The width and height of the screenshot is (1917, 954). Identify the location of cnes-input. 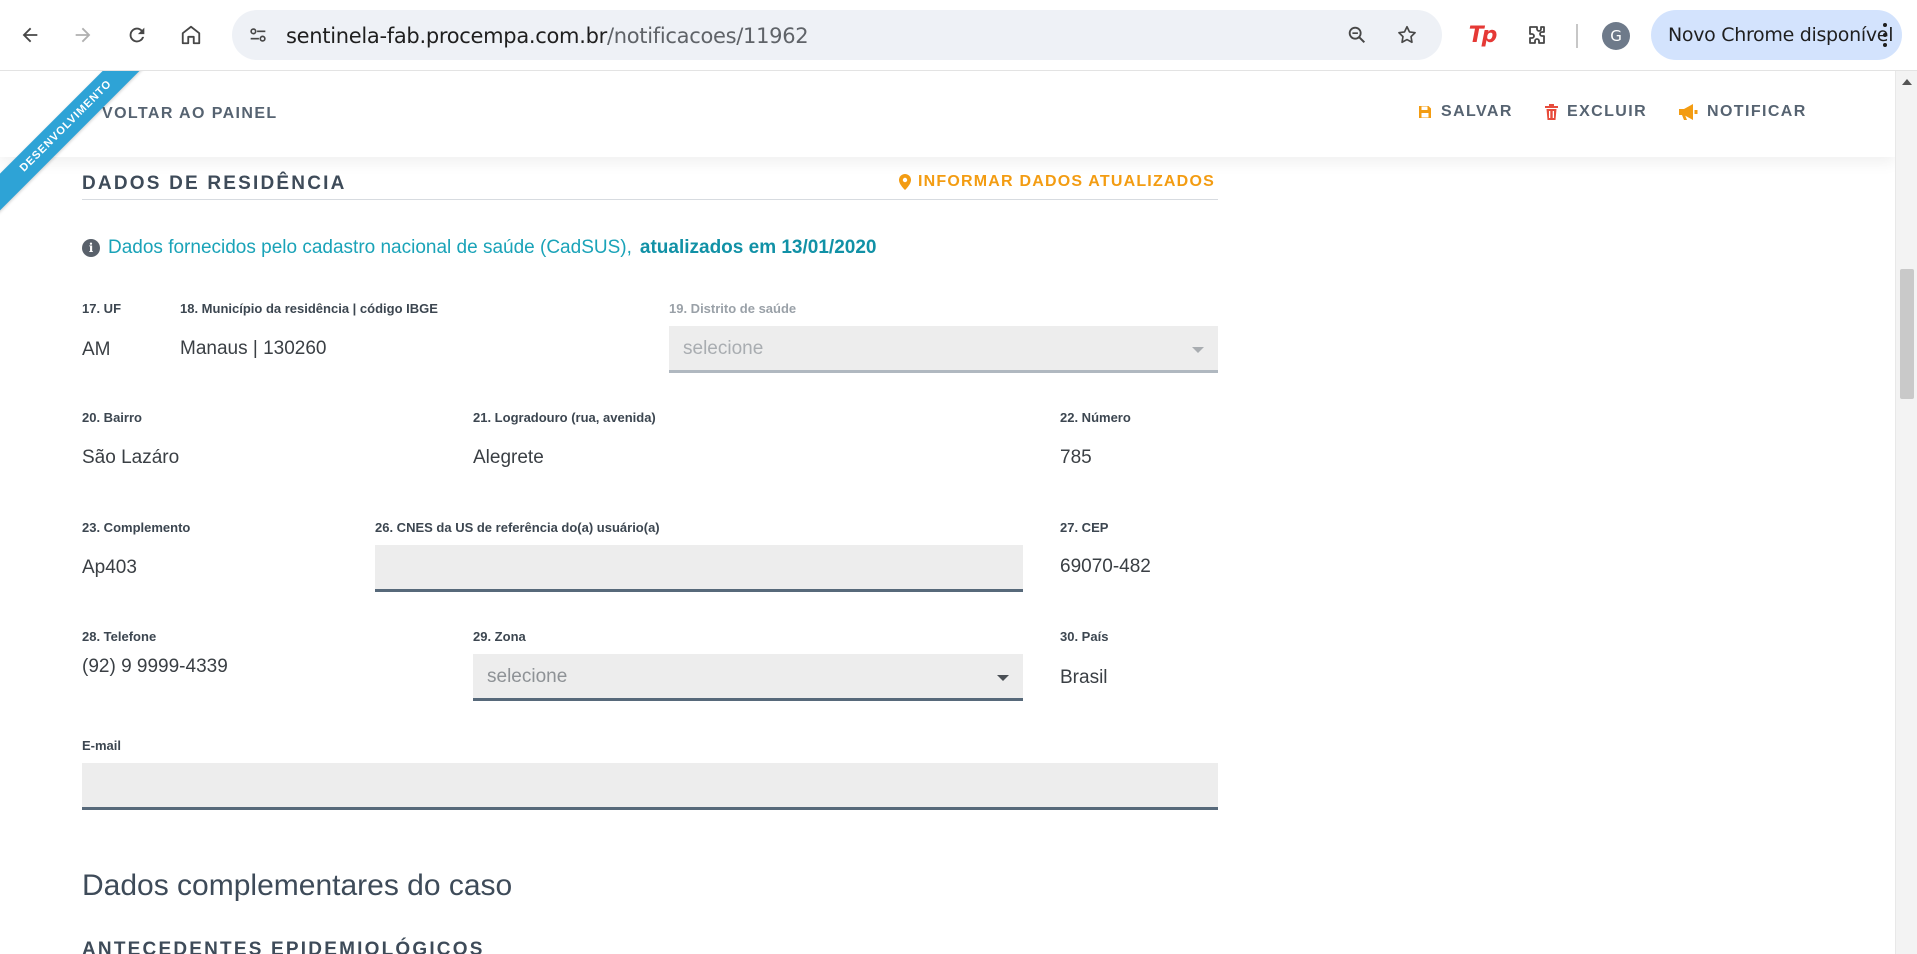
(699, 568).